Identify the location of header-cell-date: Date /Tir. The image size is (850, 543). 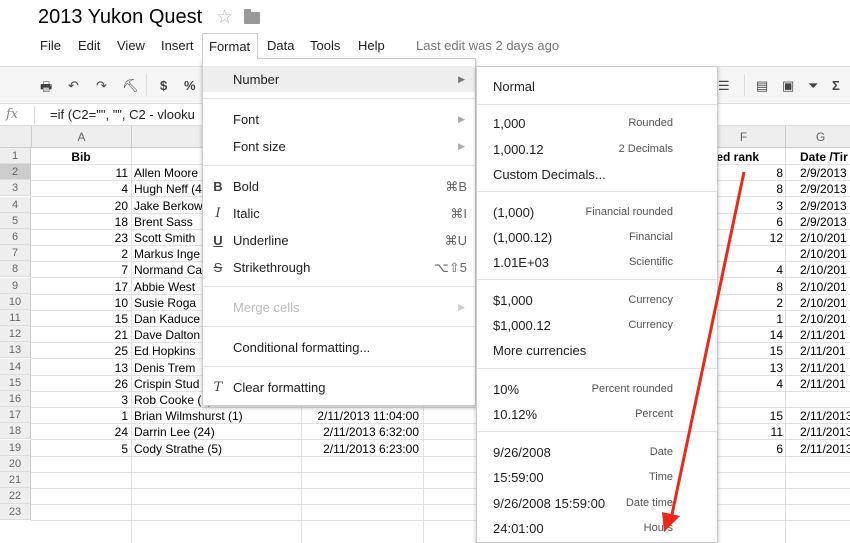
(817, 157).